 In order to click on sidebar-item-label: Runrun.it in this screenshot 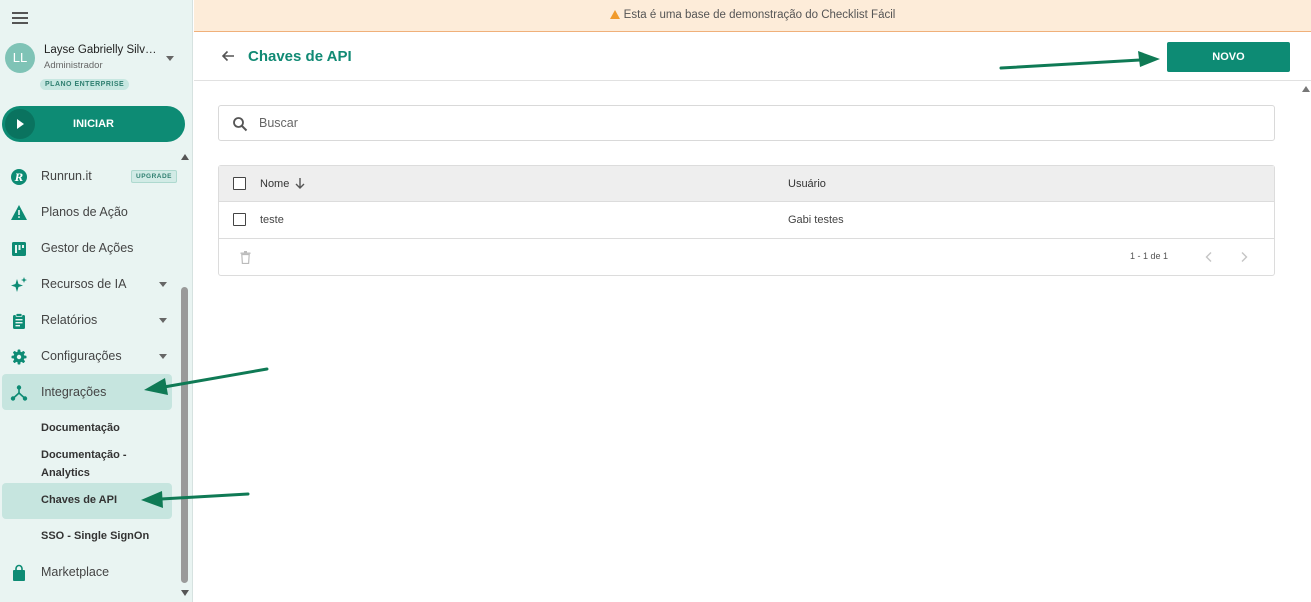, I will do `click(66, 176)`.